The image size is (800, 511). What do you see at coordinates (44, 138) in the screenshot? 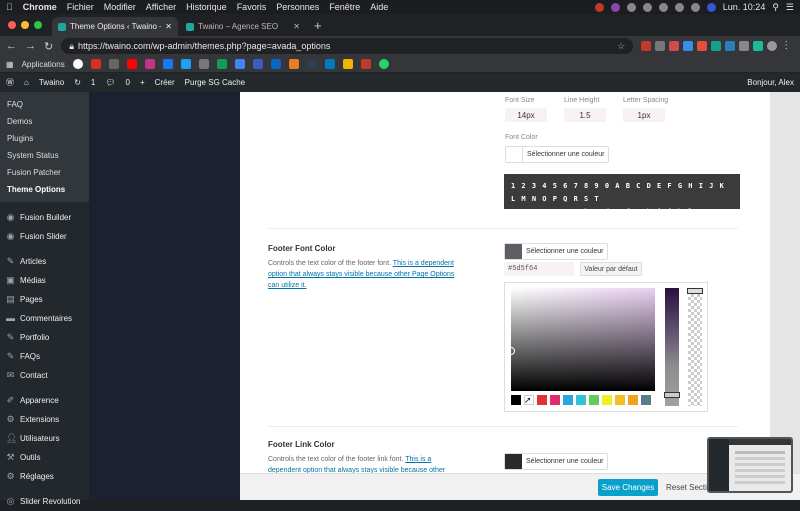
I see `submenu-item-plugins: Plugins` at bounding box center [44, 138].